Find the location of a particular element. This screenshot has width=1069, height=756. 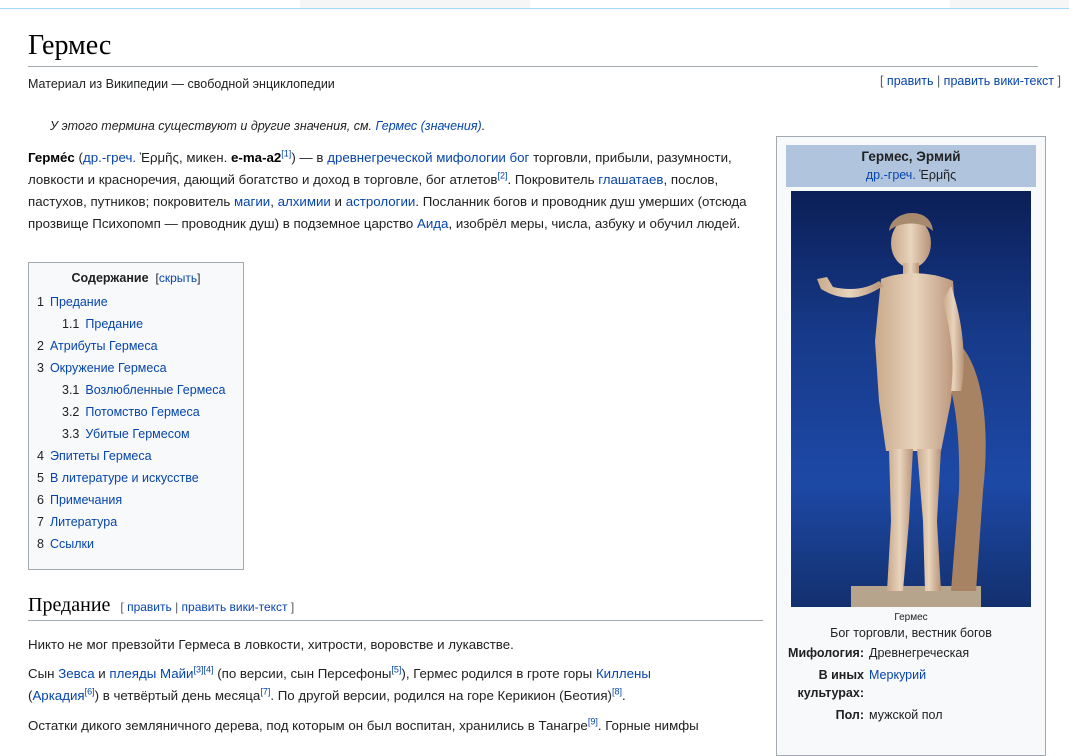

link-arcadia: Аркадия is located at coordinates (58, 695).